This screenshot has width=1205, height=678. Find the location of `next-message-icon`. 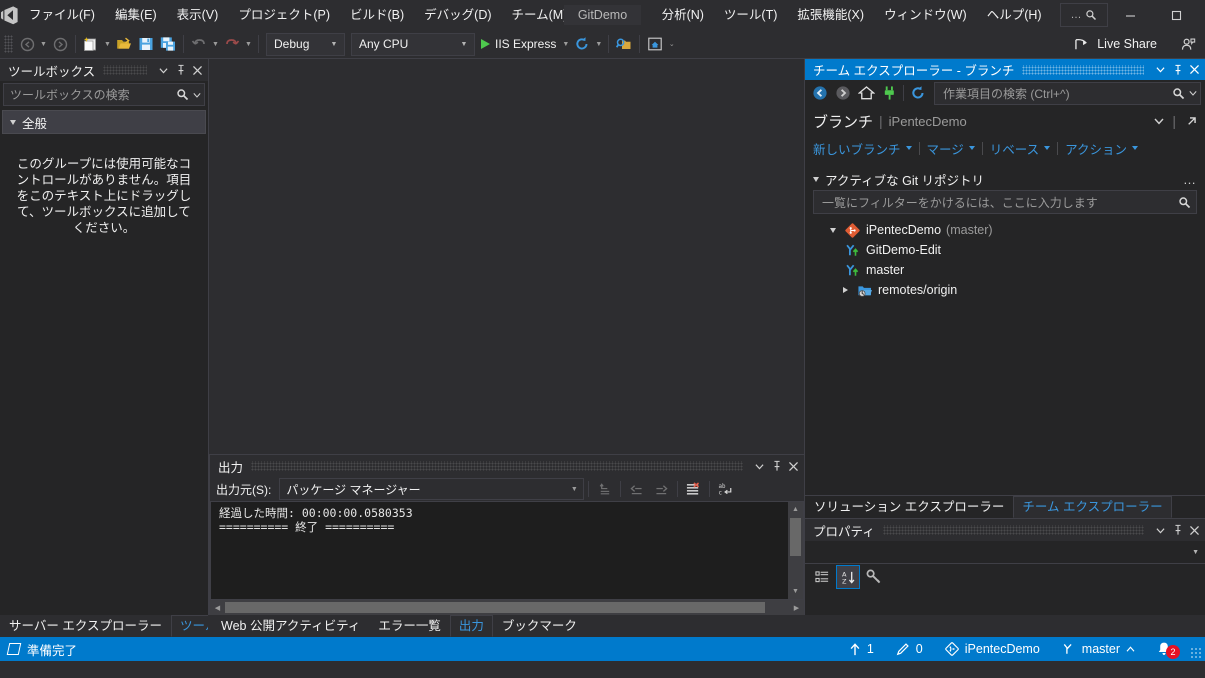

next-message-icon is located at coordinates (661, 489).